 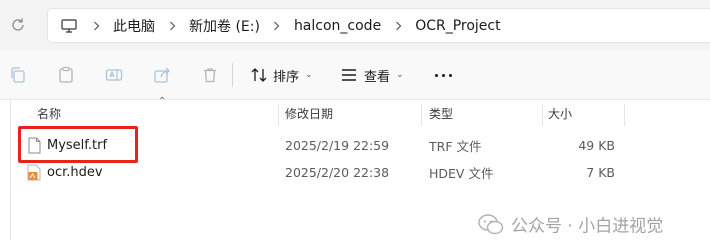 What do you see at coordinates (34, 172) in the screenshot?
I see `hdev-file-icon` at bounding box center [34, 172].